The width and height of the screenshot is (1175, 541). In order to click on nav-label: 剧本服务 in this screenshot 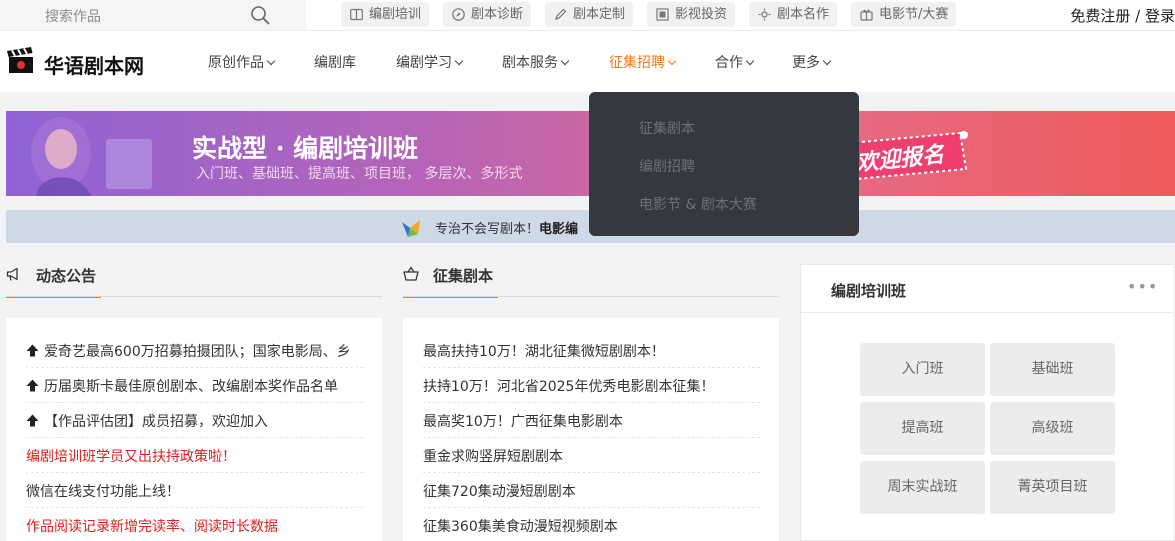, I will do `click(530, 63)`.